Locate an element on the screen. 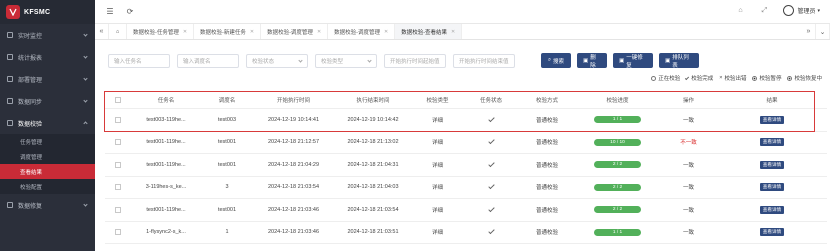  repair-all-button: ▣ 一键修复 is located at coordinates (633, 61).